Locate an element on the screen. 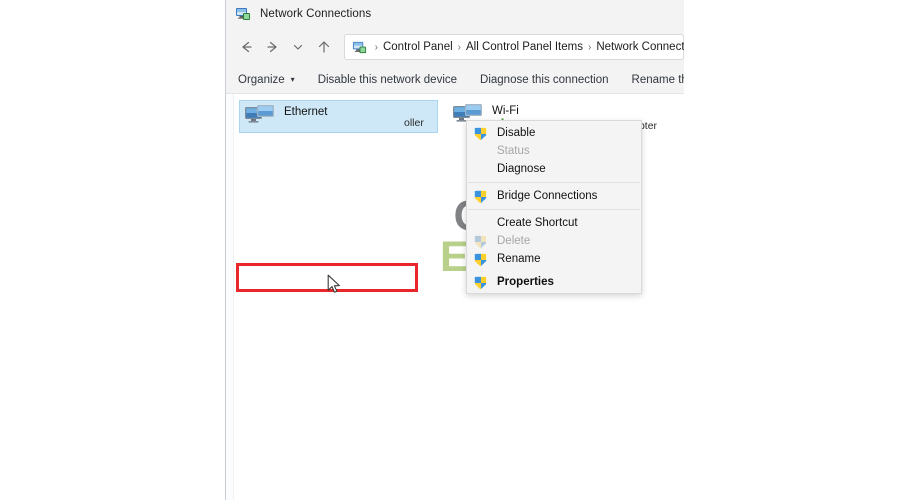 The height and width of the screenshot is (500, 900). breadcrumb-item-control-panel: Control Panel is located at coordinates (418, 47).